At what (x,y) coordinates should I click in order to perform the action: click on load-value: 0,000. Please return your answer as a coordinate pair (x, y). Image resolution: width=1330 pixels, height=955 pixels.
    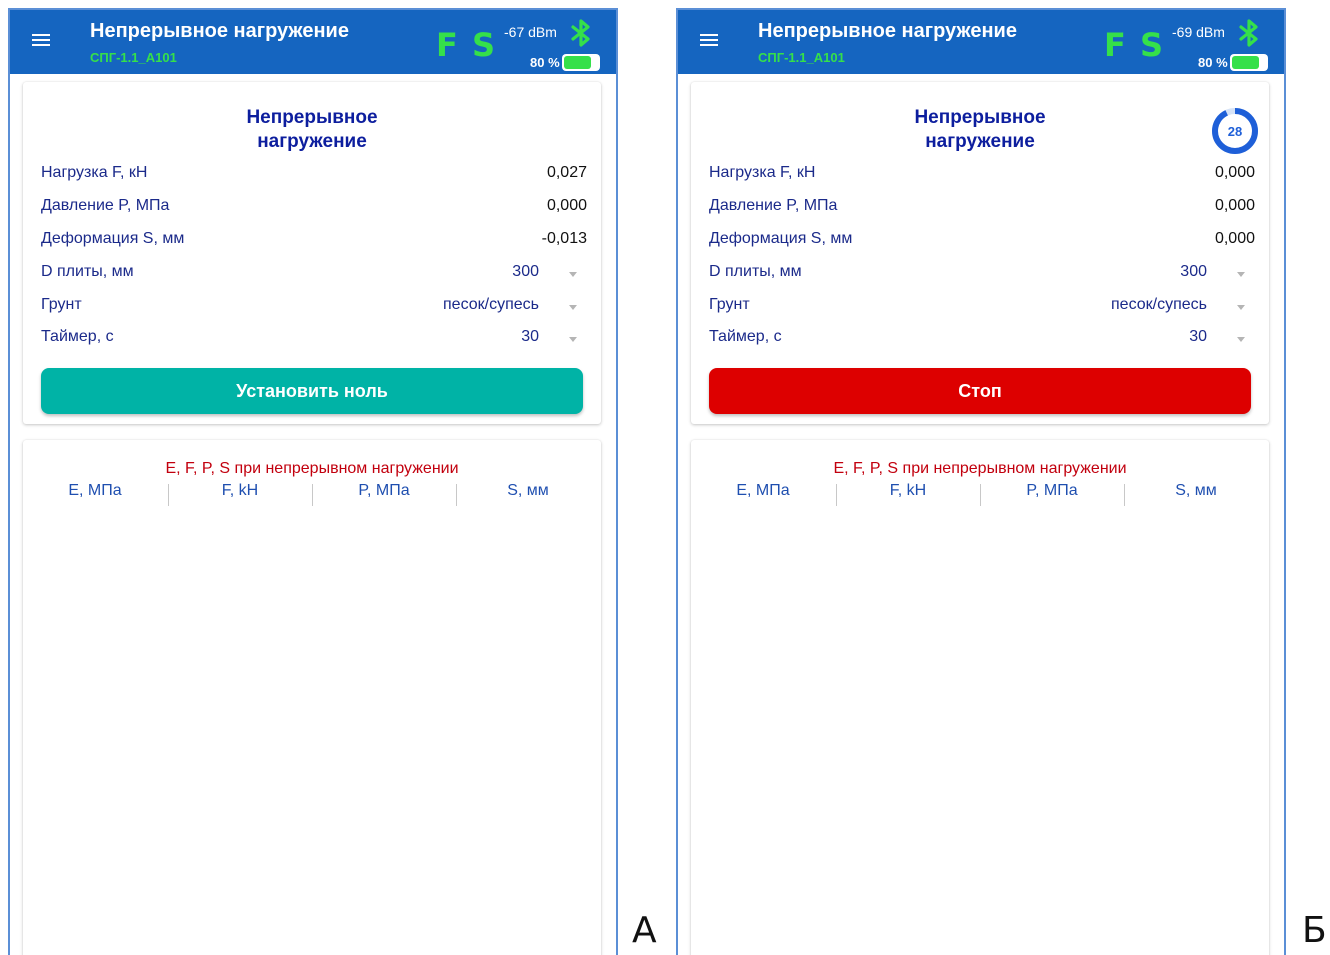
    Looking at the image, I should click on (1234, 172).